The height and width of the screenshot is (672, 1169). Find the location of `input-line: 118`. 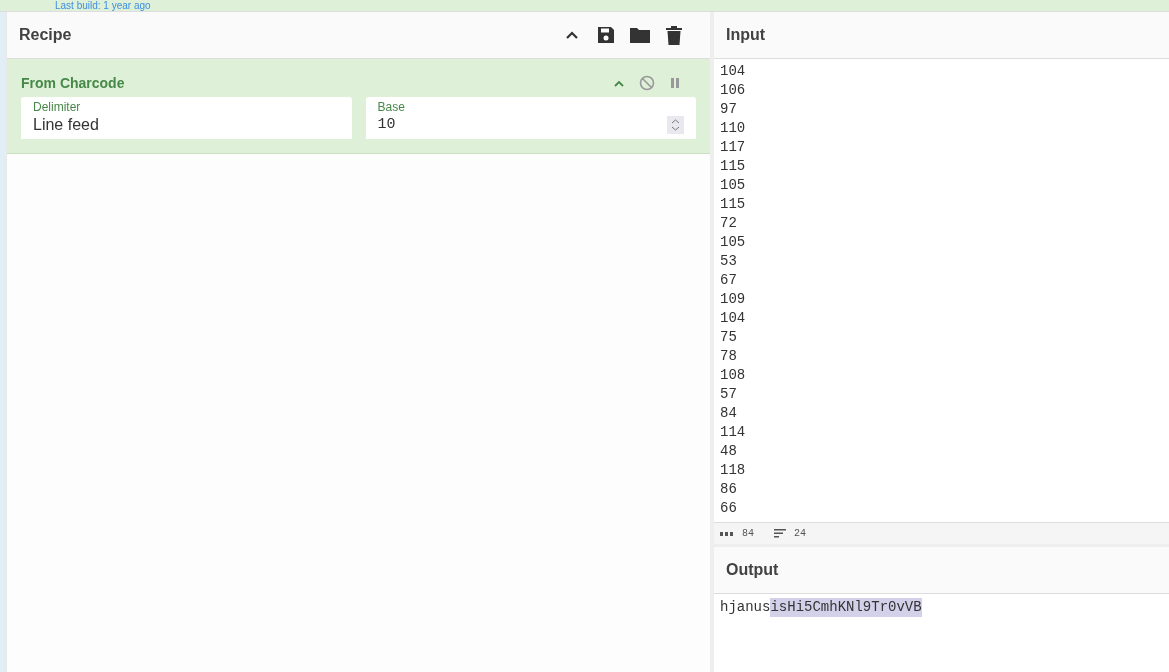

input-line: 118 is located at coordinates (733, 470).